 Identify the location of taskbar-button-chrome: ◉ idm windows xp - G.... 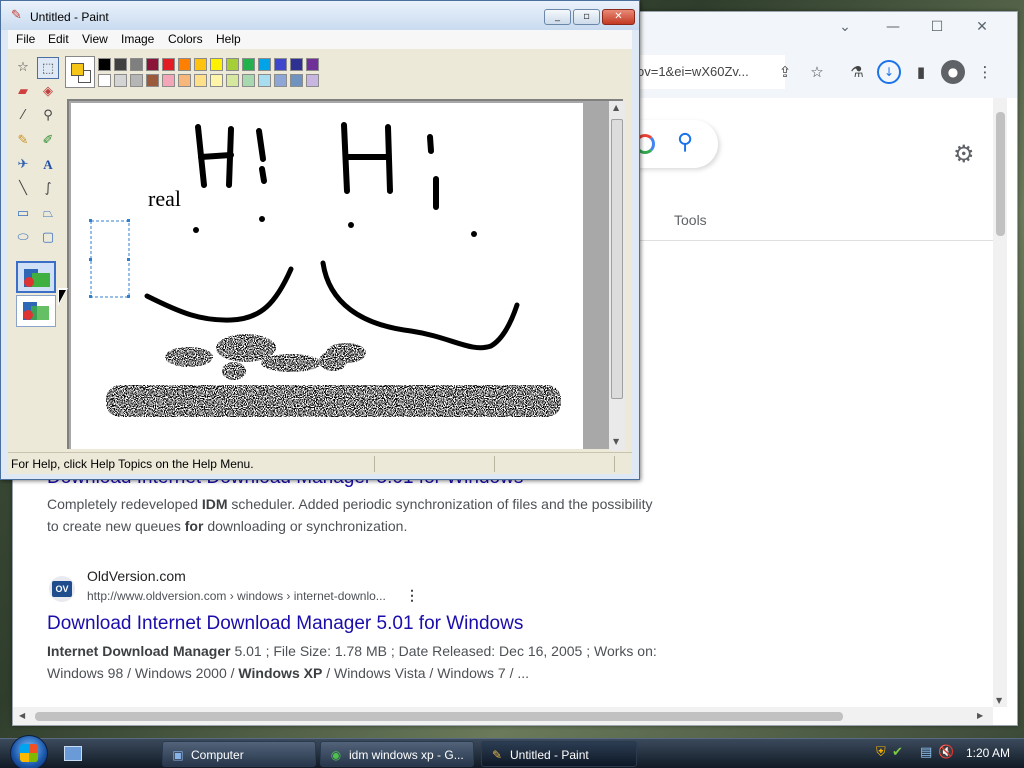
(397, 754).